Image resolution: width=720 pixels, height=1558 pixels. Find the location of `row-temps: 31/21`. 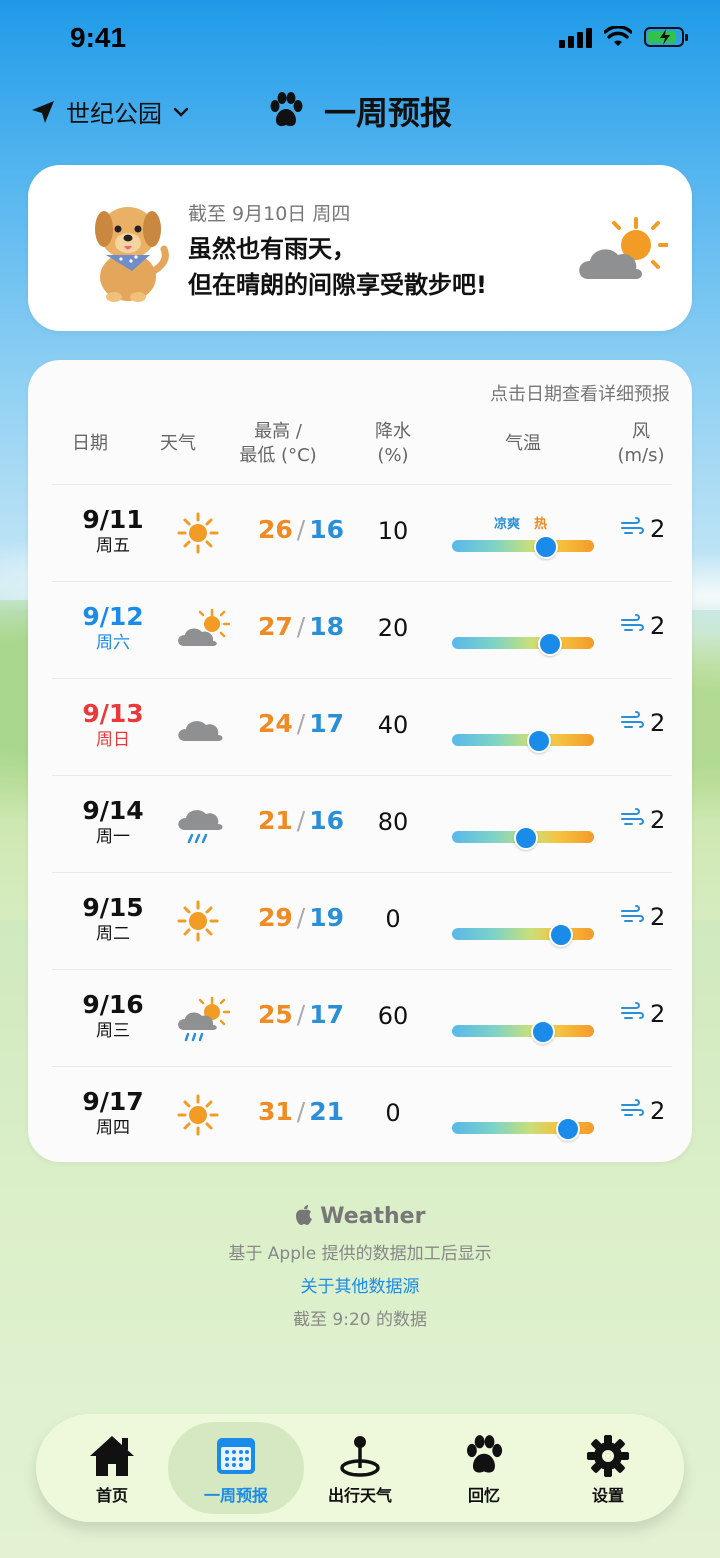

row-temps: 31/21 is located at coordinates (301, 1111).